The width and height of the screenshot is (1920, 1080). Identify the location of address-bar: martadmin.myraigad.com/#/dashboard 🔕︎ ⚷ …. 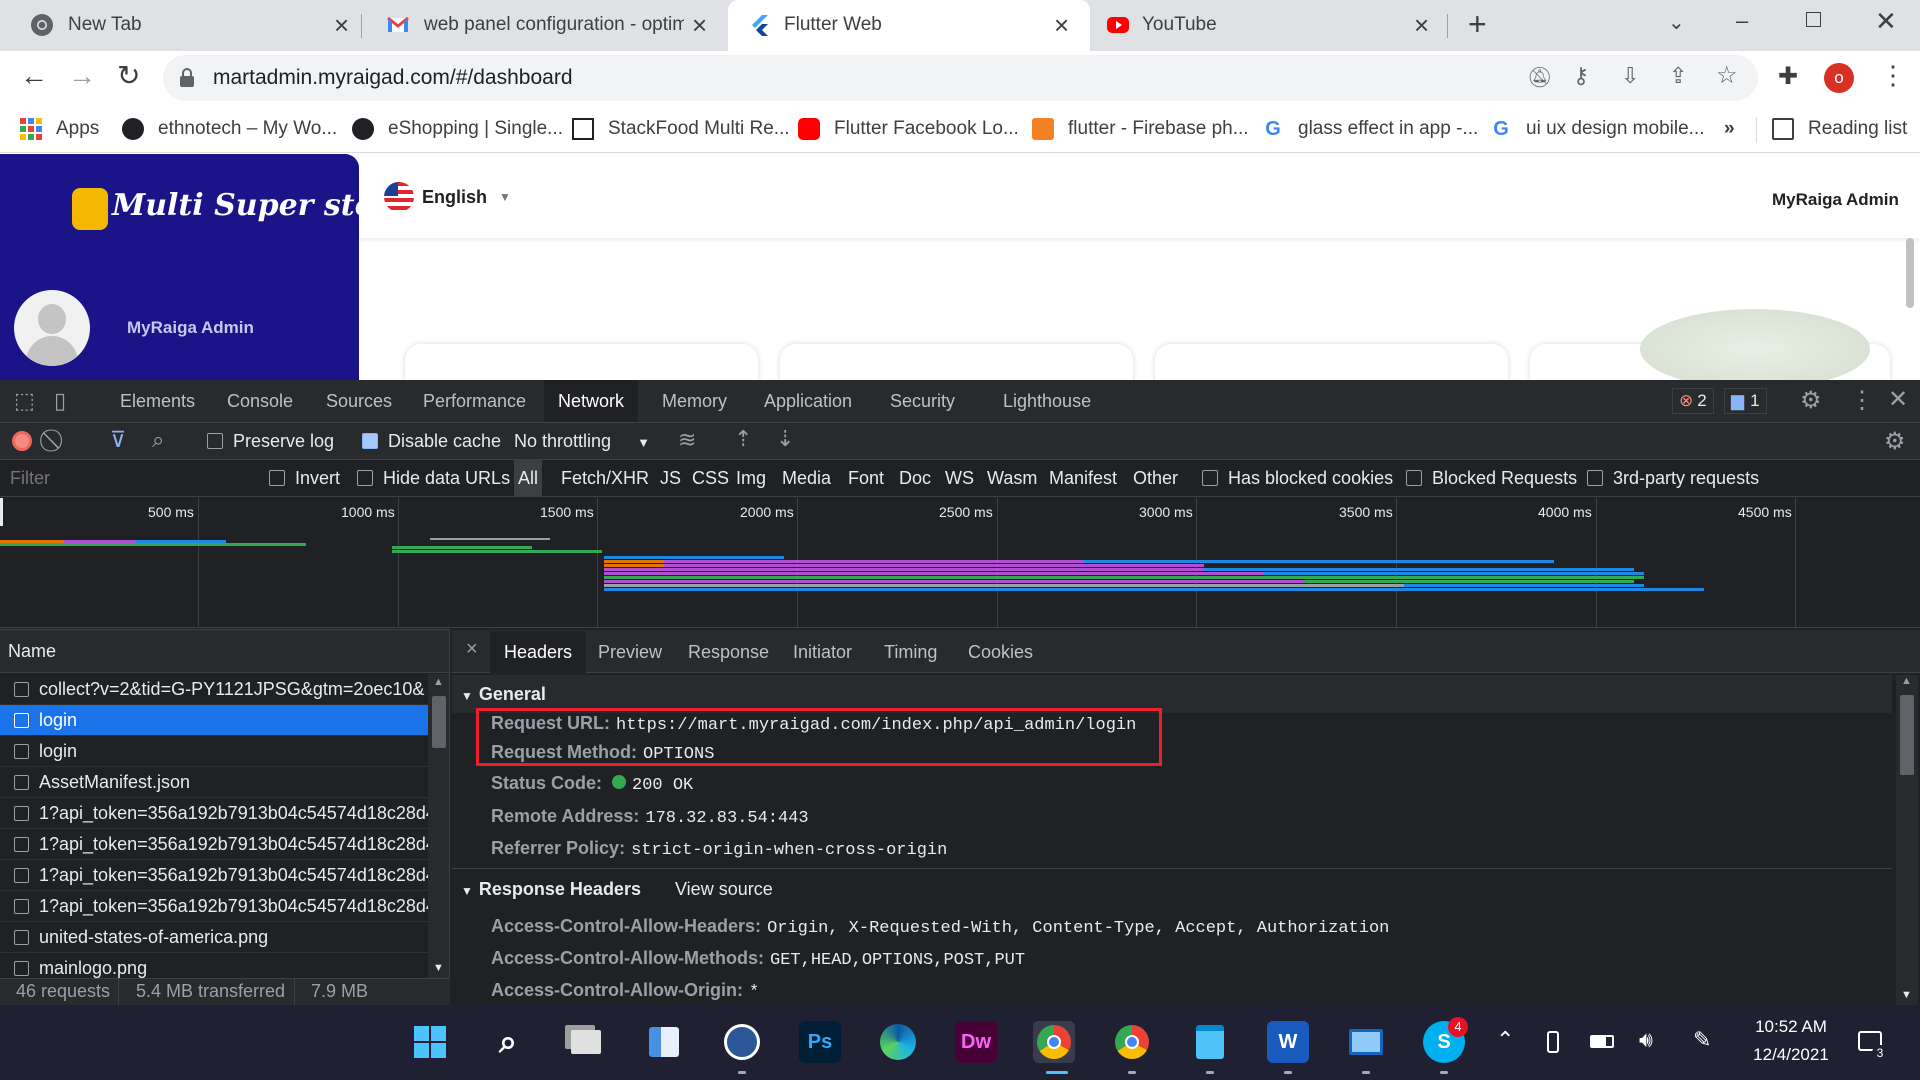
(960, 78).